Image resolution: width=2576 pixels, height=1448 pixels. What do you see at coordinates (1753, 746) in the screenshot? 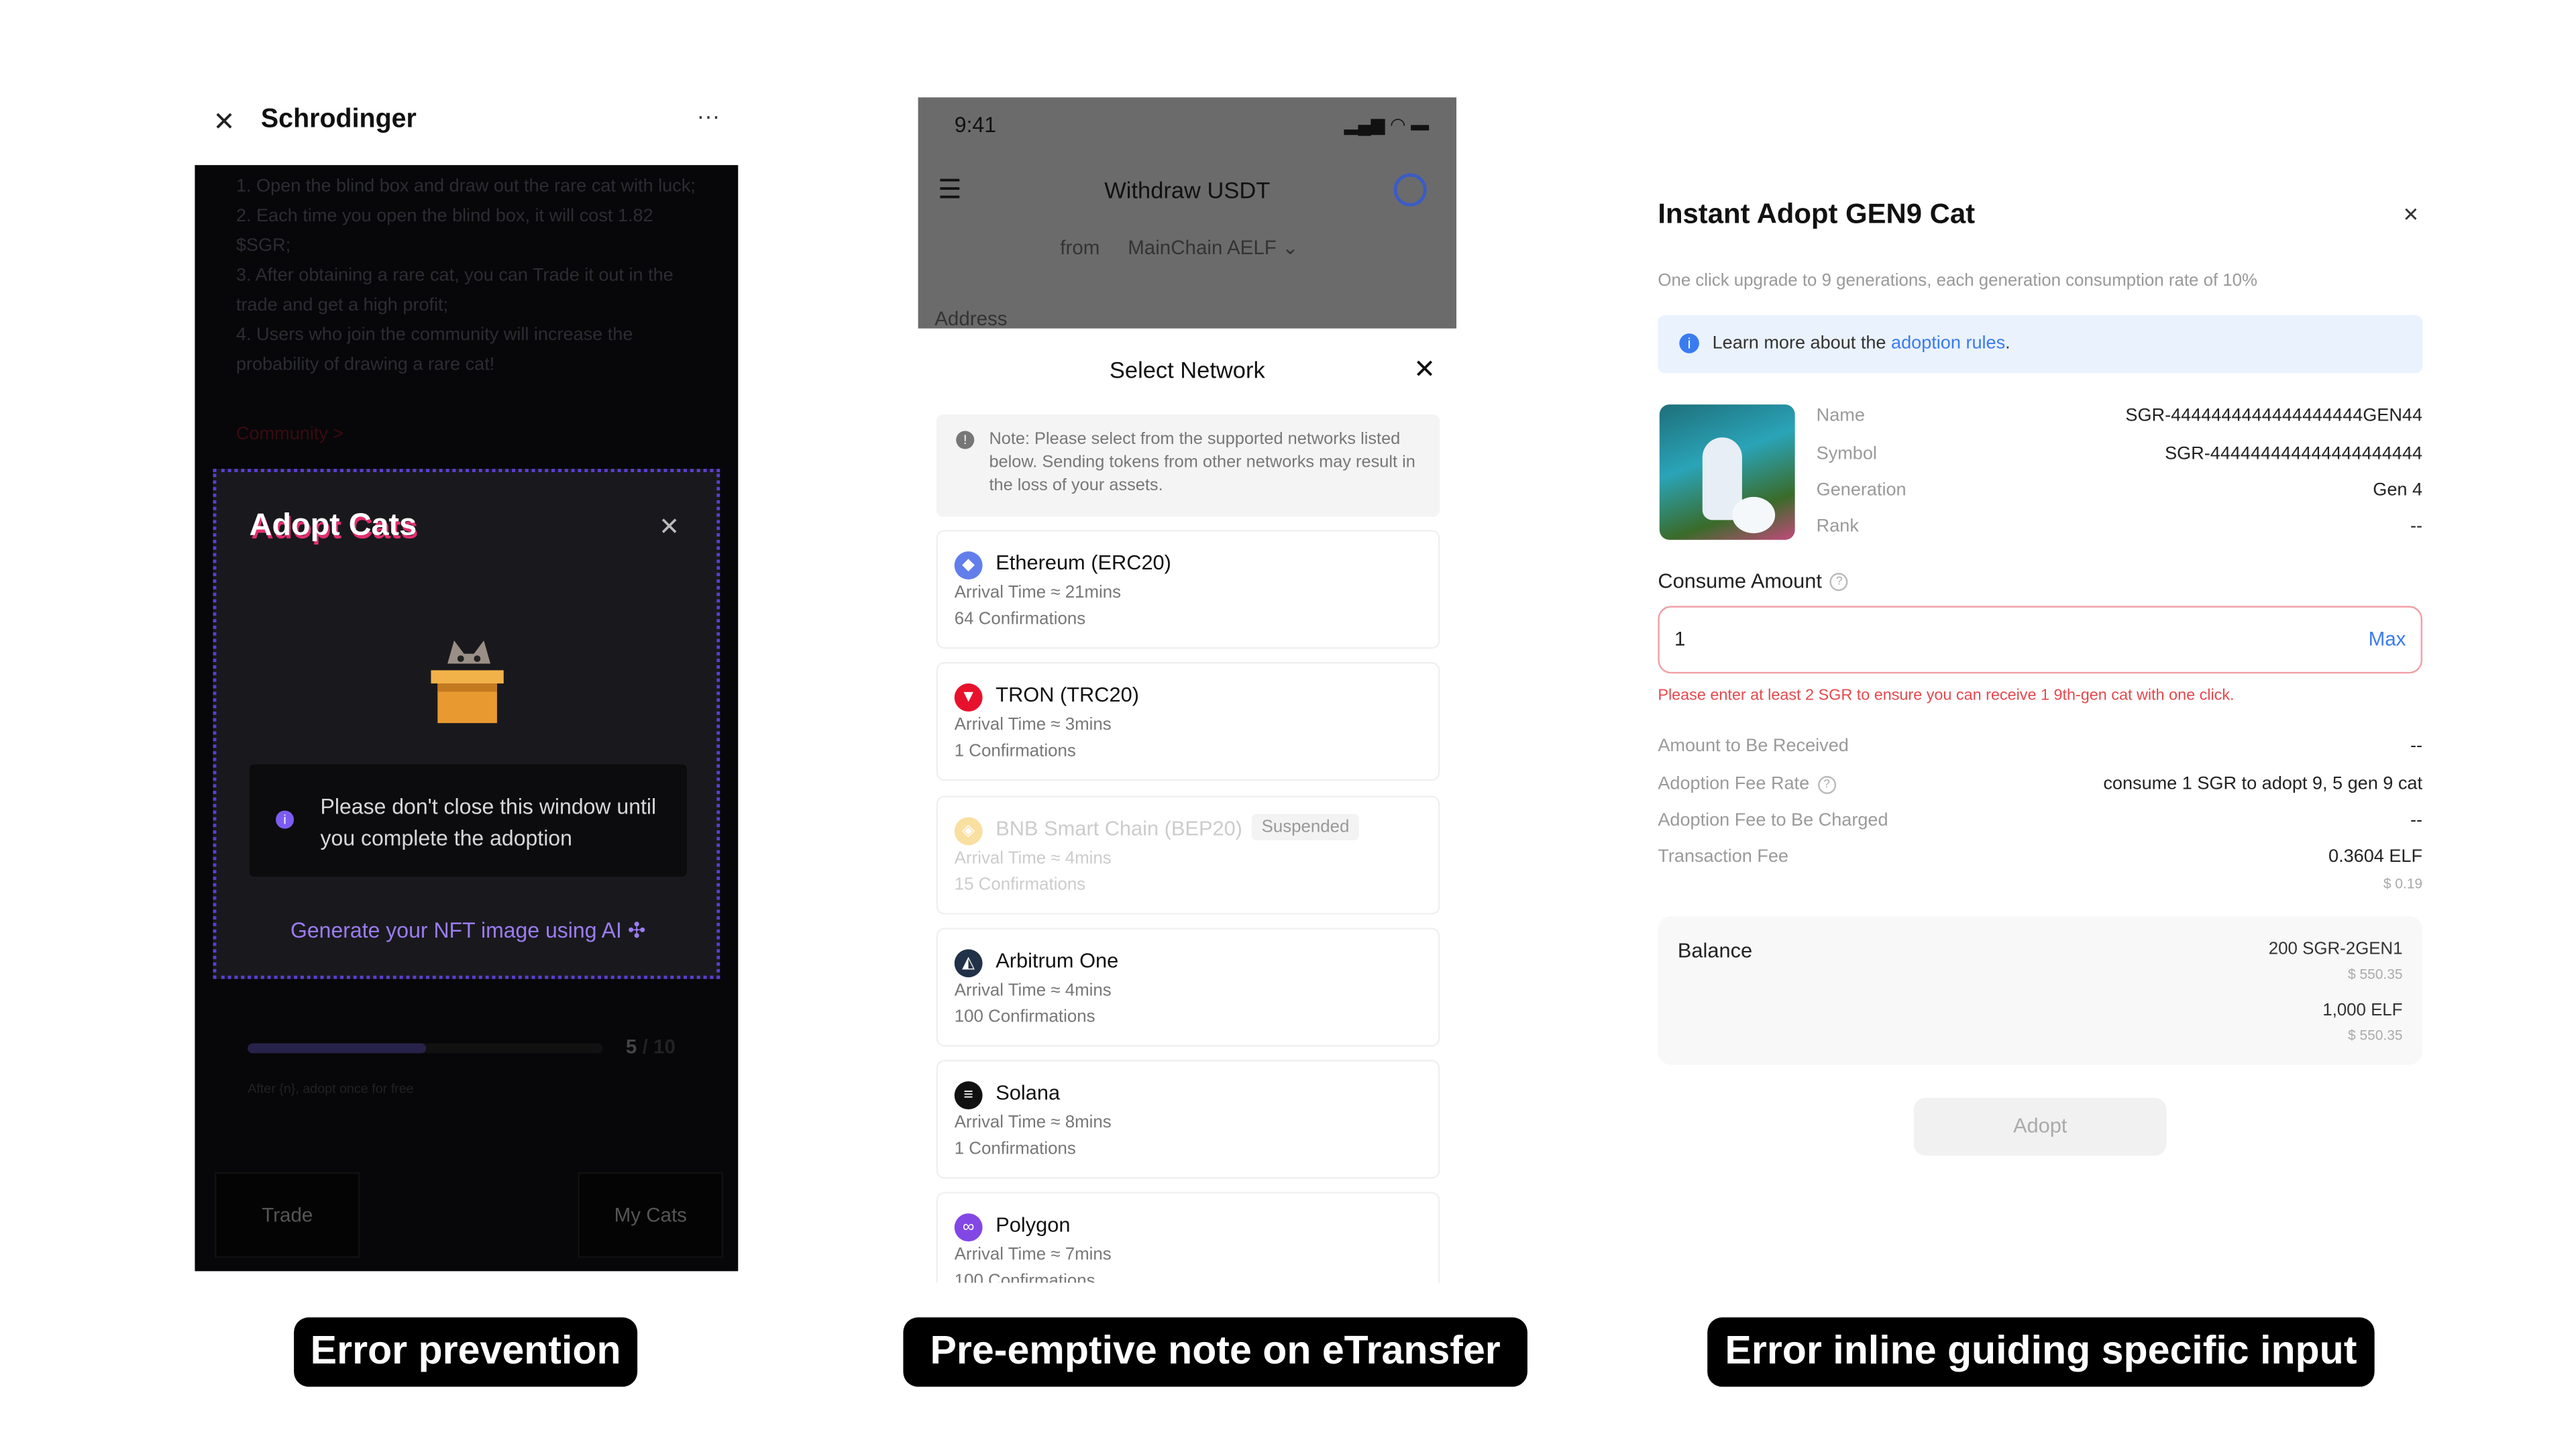
I see `detail-label: Amount to Be Received` at bounding box center [1753, 746].